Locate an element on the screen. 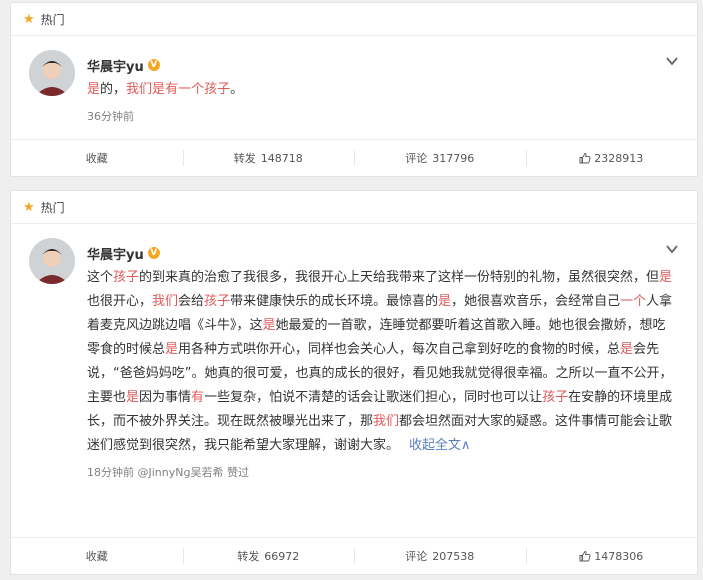 Image resolution: width=703 pixels, height=580 pixels. action-bar: 收藏 转发 148718 评论 317796 2328913 is located at coordinates (354, 157).